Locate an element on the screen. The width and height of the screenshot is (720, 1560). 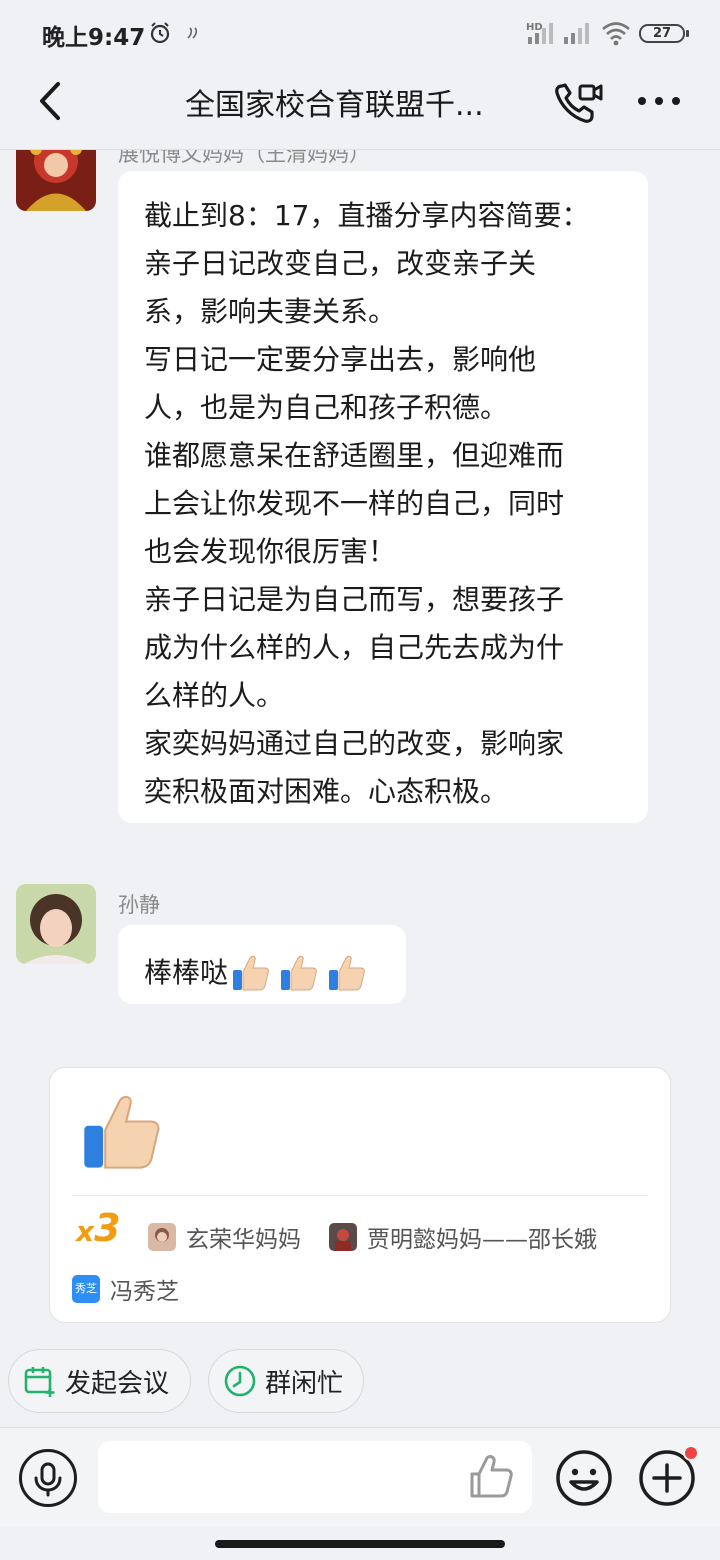
phone-video-icon is located at coordinates (579, 102).